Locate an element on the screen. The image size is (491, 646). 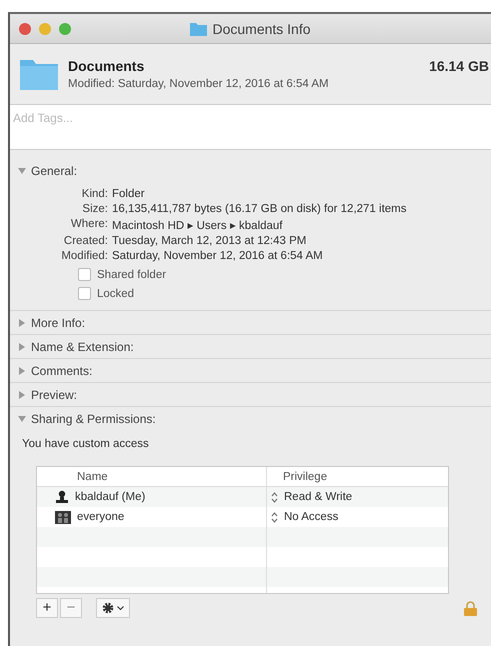
action-menu-button is located at coordinates (113, 608).